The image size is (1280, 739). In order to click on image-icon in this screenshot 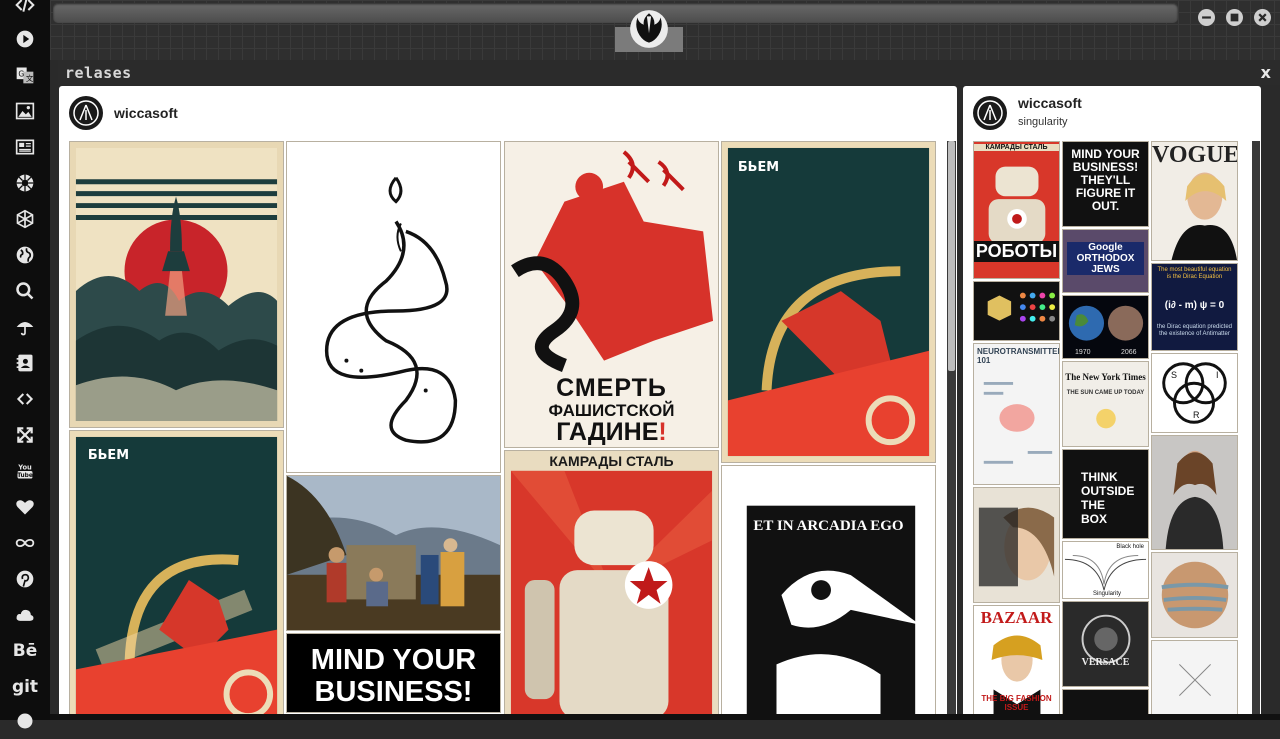, I will do `click(25, 111)`.